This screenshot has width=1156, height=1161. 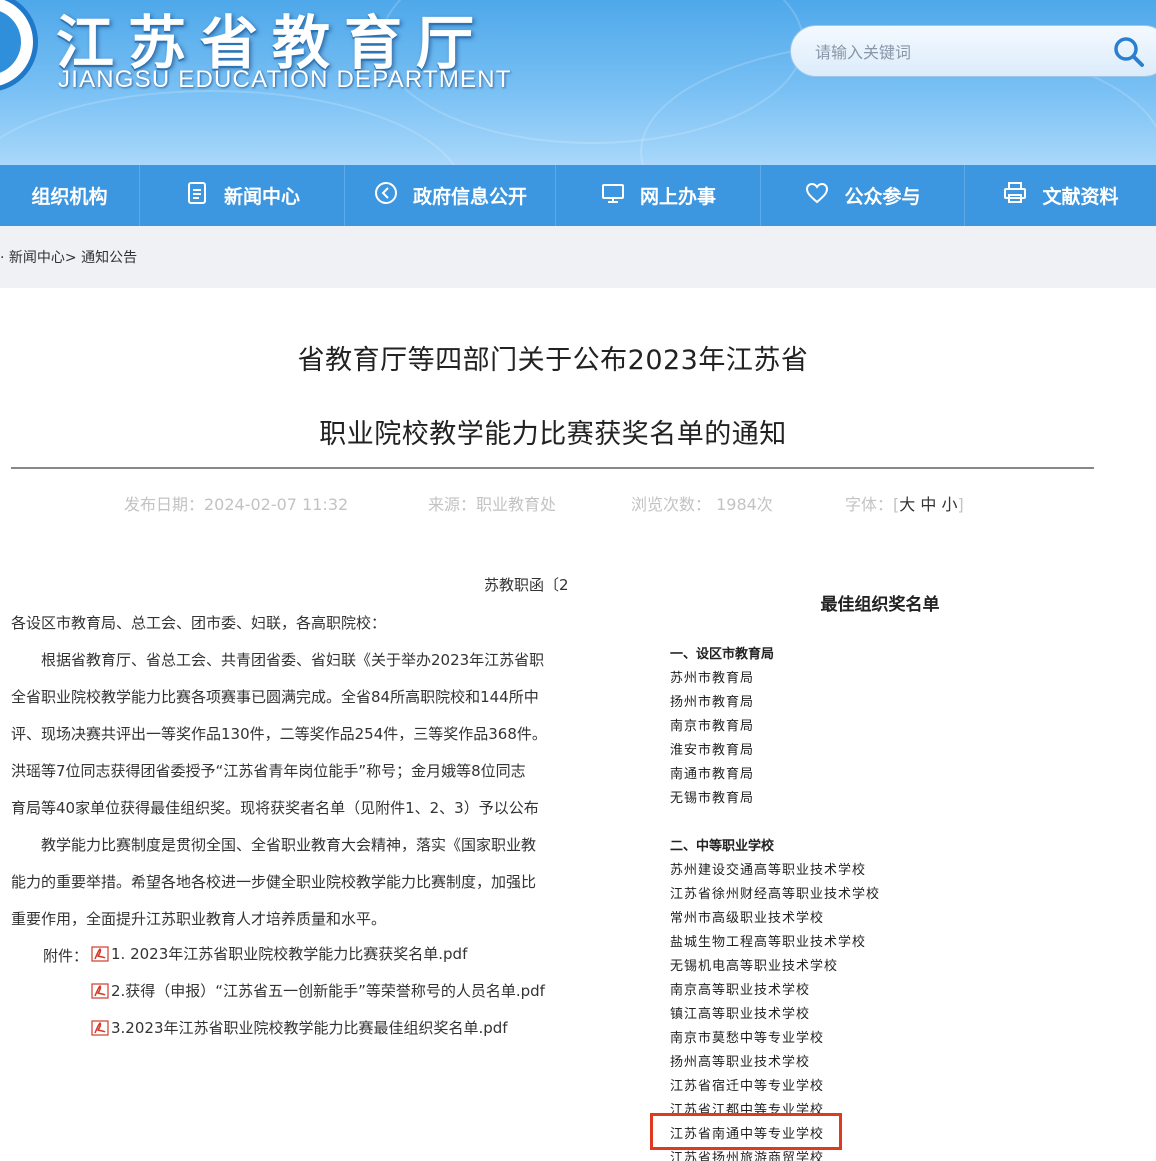 What do you see at coordinates (712, 774) in the screenshot?
I see `award-list-item: 南通市教育局` at bounding box center [712, 774].